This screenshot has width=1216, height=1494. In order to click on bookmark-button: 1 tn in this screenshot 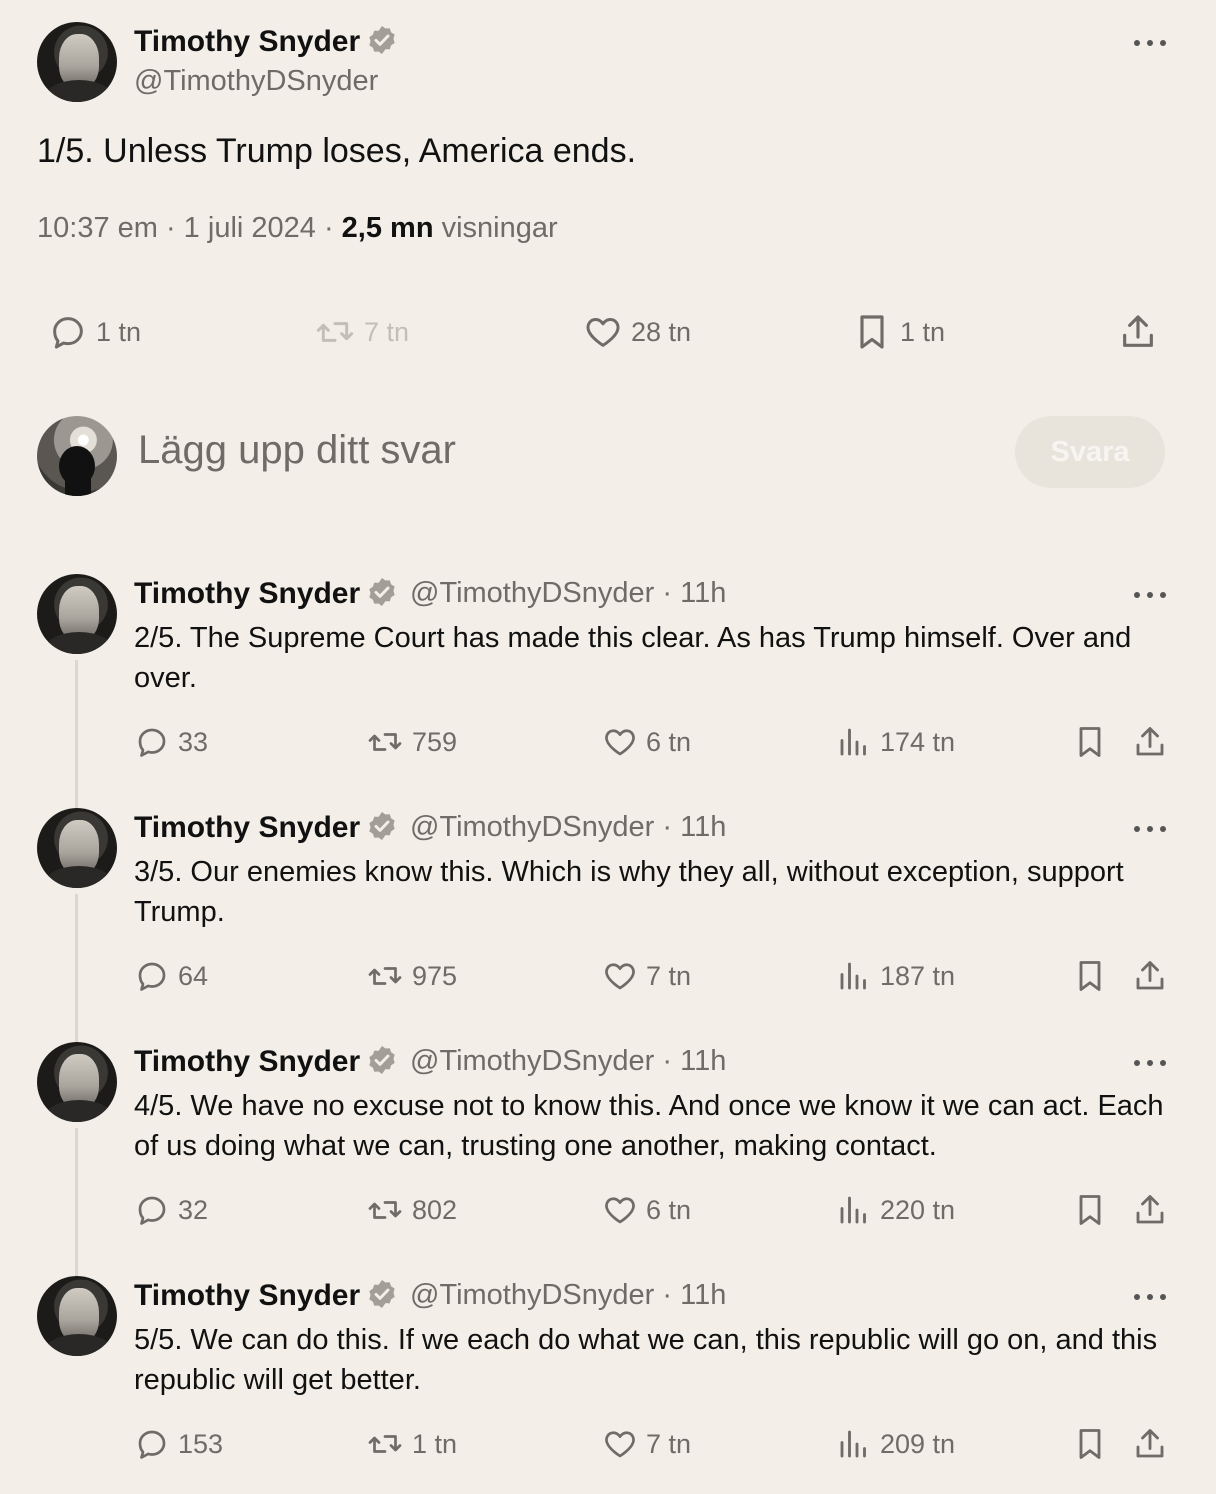, I will do `click(898, 332)`.